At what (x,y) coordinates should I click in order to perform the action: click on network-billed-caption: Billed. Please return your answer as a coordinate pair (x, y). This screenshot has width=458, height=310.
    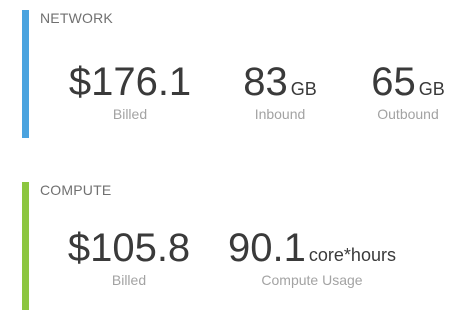
    Looking at the image, I should click on (130, 114).